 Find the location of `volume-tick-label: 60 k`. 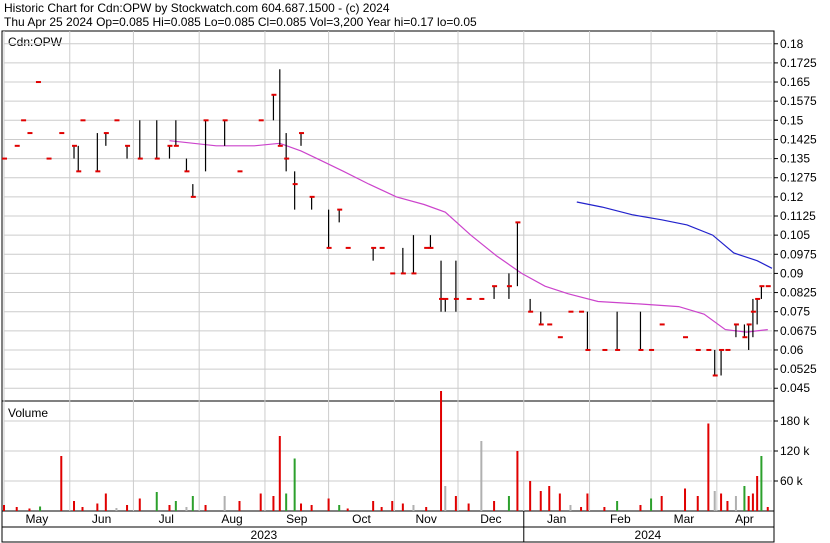

volume-tick-label: 60 k is located at coordinates (792, 481).